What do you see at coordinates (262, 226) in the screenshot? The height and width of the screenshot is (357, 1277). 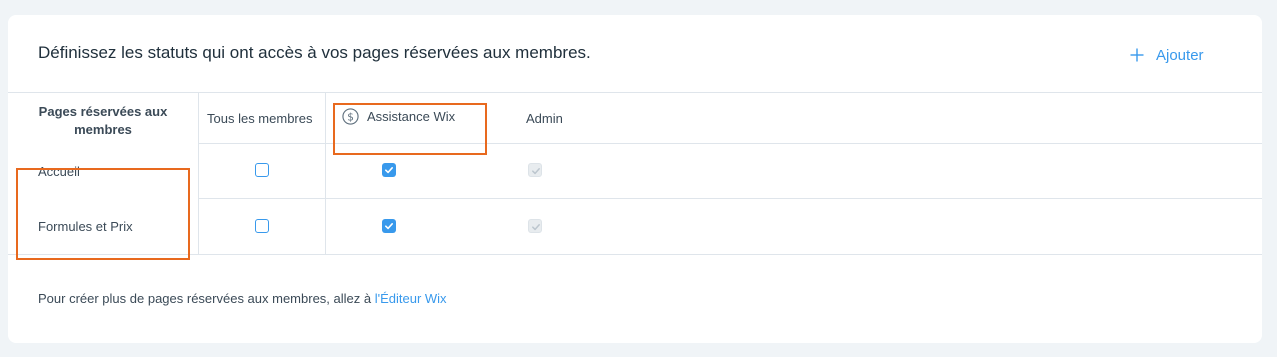 I see `checkbox-pricing-all-members` at bounding box center [262, 226].